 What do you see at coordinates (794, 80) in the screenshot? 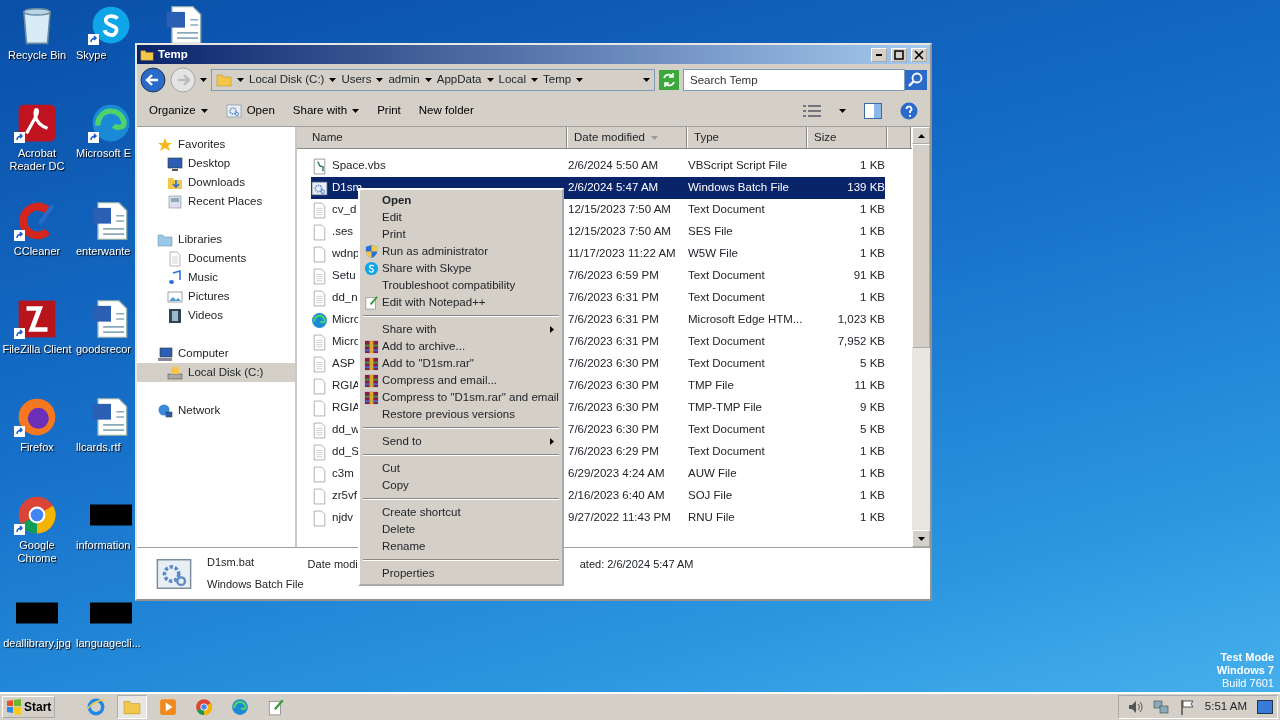
I see `search-field: Search Temp` at bounding box center [794, 80].